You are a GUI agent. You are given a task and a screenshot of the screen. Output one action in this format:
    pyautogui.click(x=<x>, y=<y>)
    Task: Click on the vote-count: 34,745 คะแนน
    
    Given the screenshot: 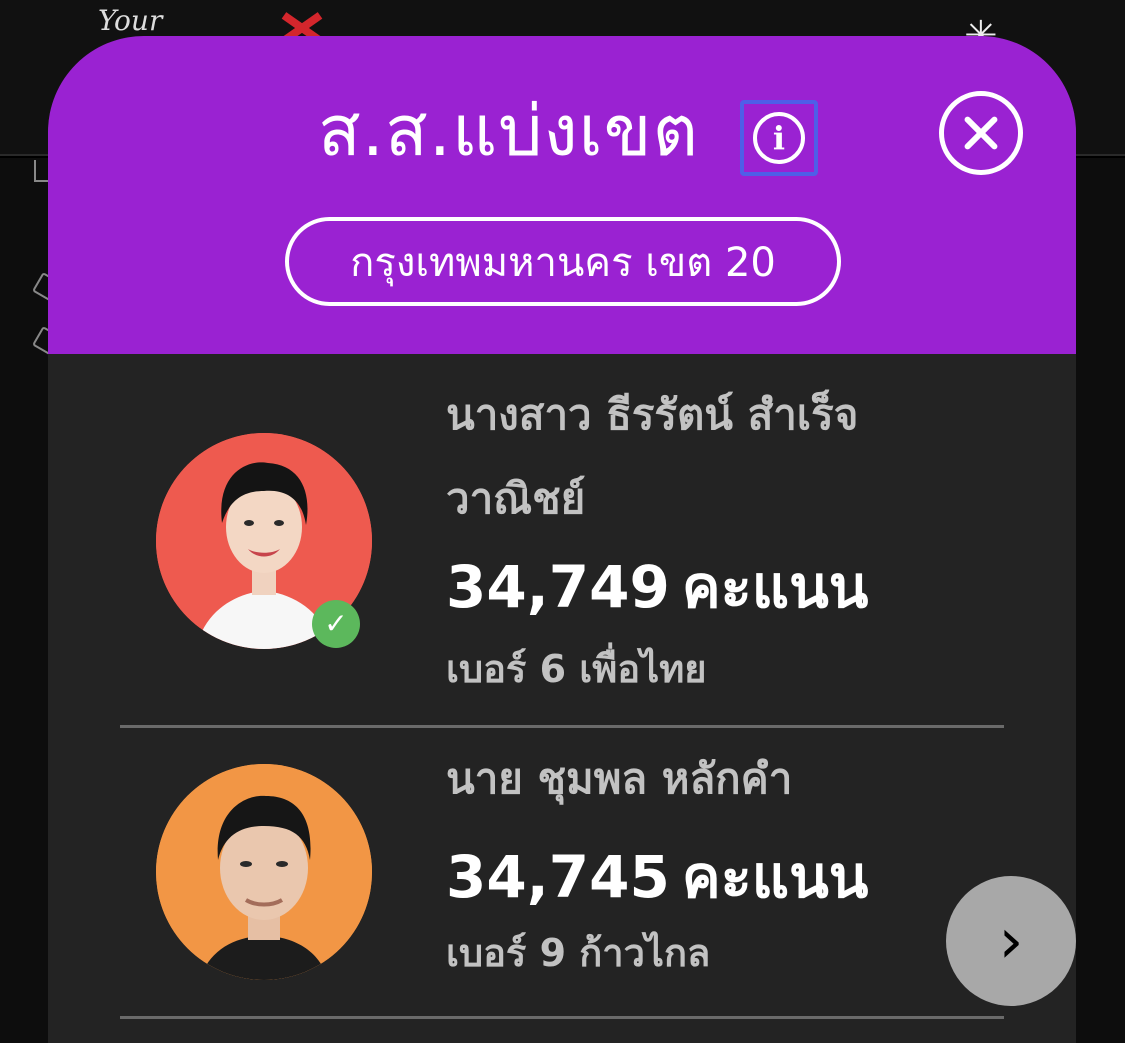 What is the action you would take?
    pyautogui.click(x=657, y=877)
    